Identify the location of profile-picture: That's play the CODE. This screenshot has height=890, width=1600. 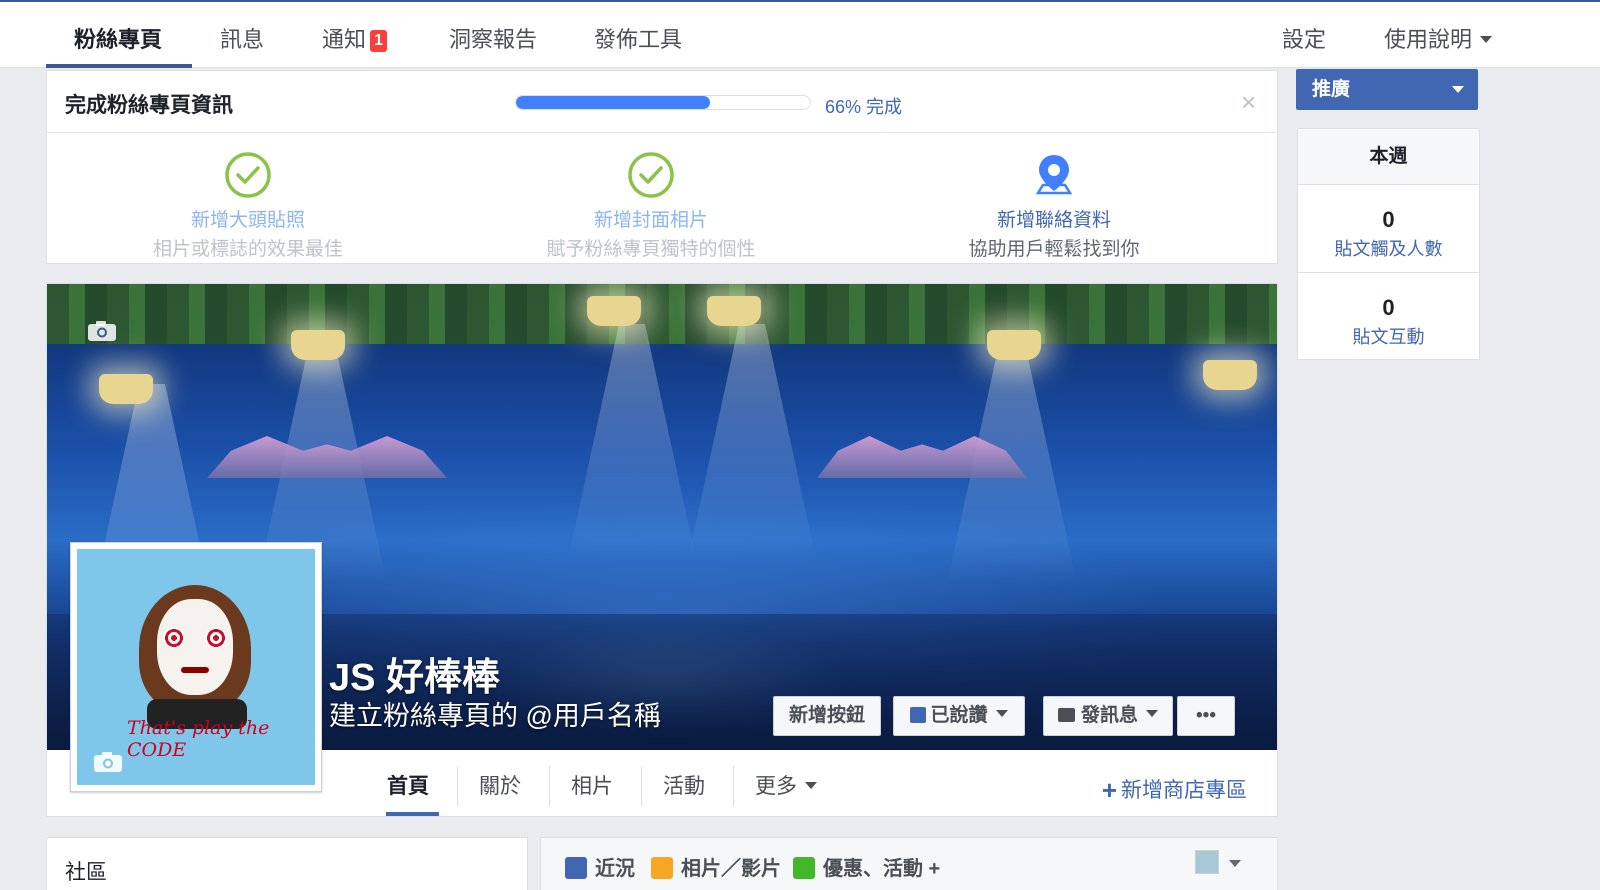
(196, 667).